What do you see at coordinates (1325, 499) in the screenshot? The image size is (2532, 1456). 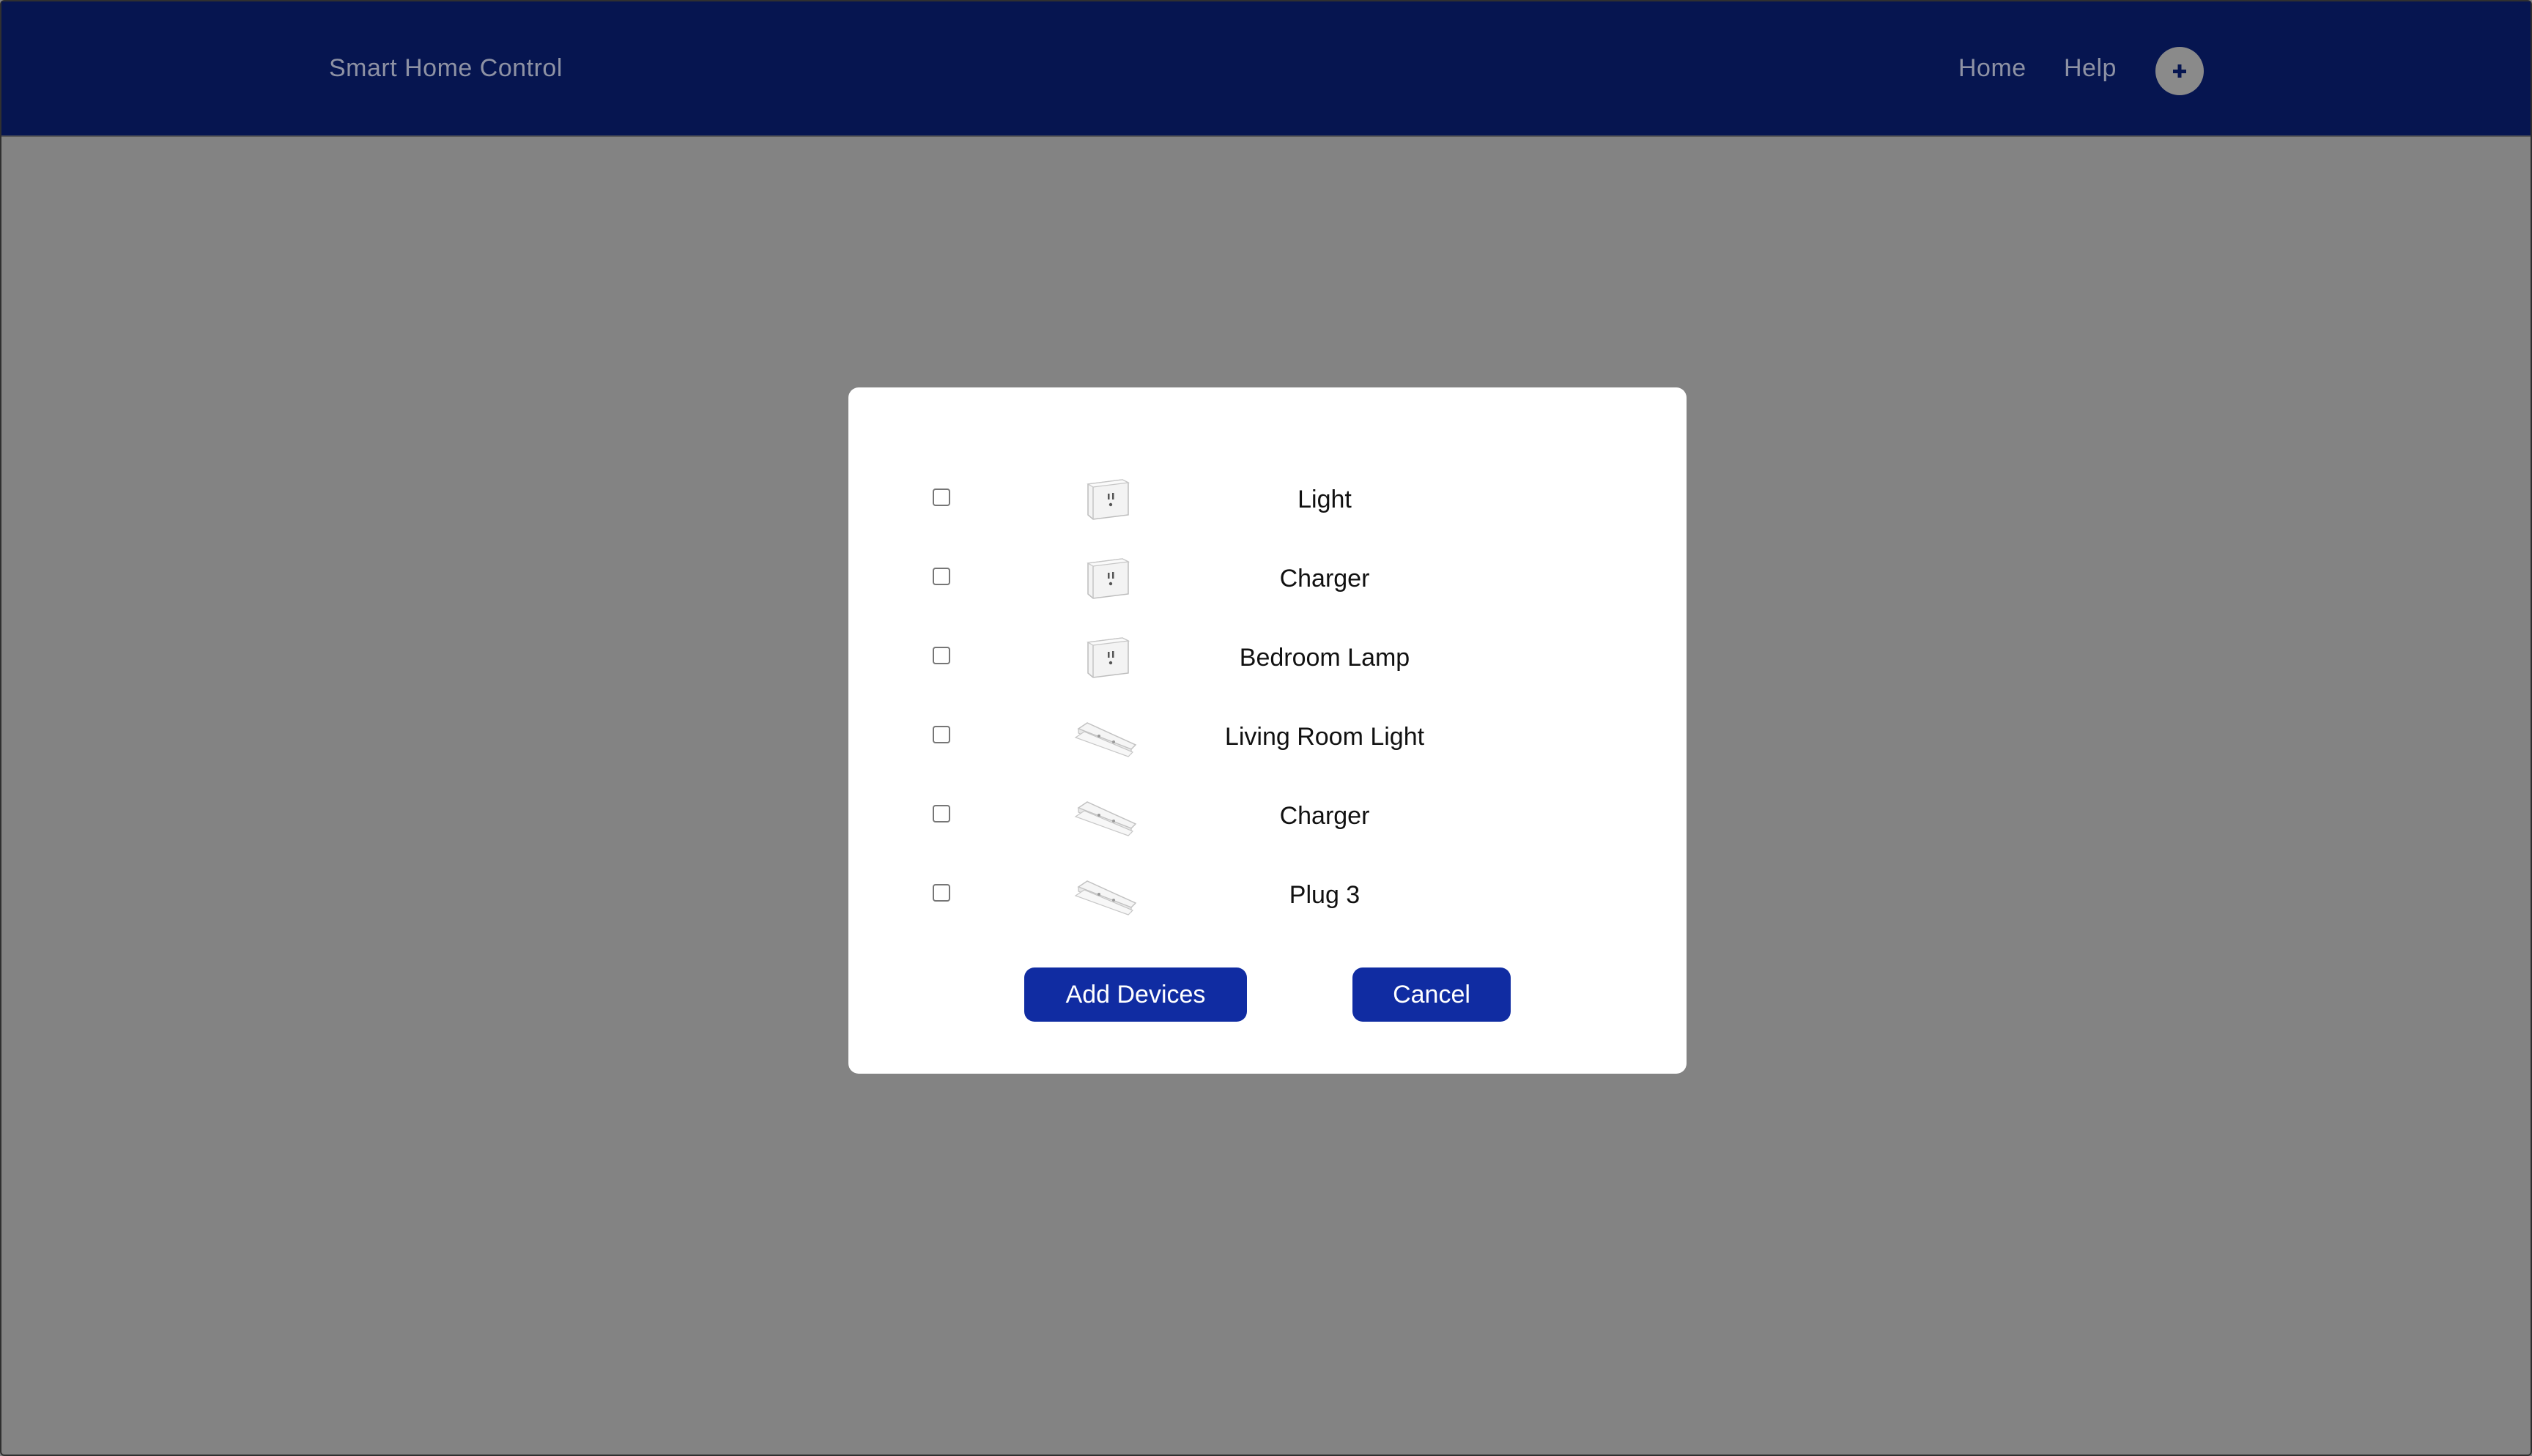 I see `device-name: Light` at bounding box center [1325, 499].